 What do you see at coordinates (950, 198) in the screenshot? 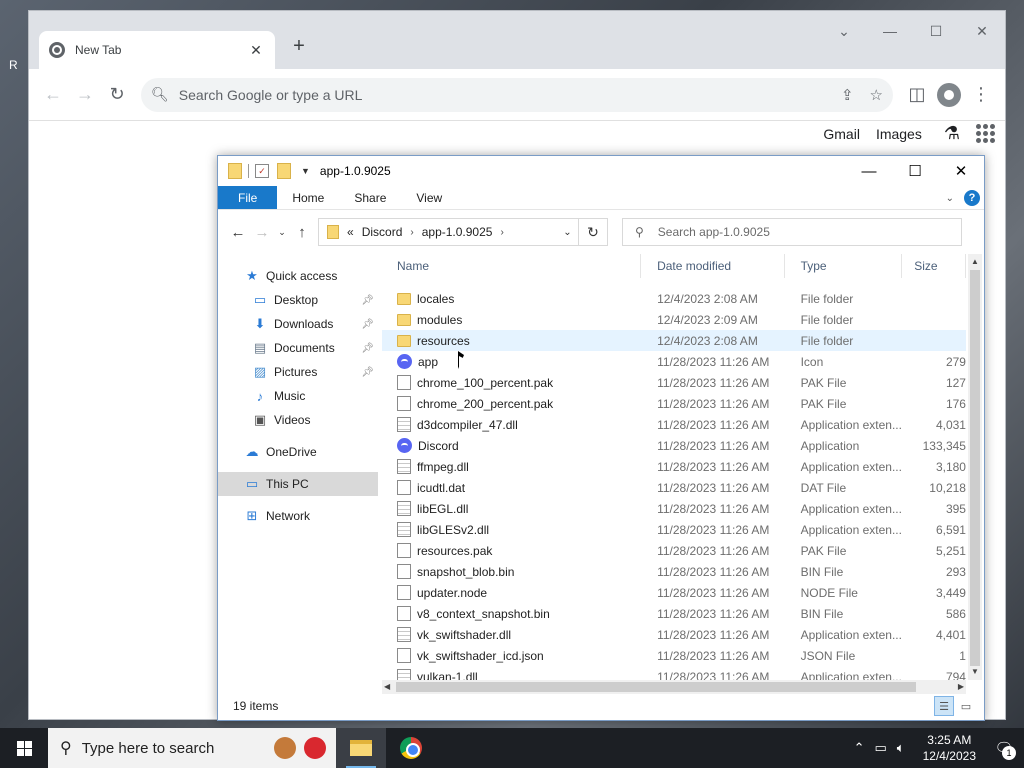
I see `expand-ribbon-chevron-icon: ⌄` at bounding box center [950, 198].